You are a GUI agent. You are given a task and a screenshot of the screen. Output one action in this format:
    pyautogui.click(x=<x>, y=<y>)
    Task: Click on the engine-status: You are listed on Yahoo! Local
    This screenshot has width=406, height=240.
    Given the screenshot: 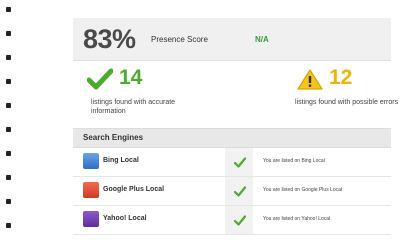 What is the action you would take?
    pyautogui.click(x=297, y=219)
    